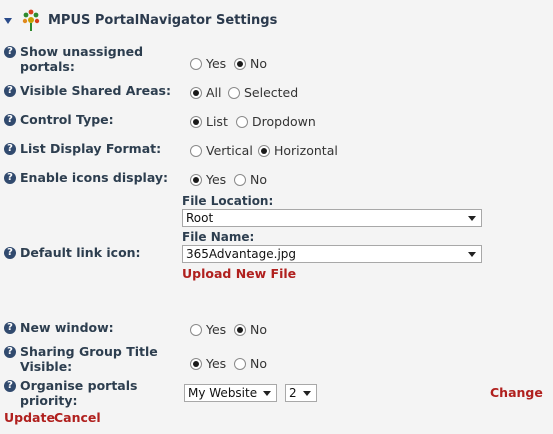  What do you see at coordinates (230, 393) in the screenshot?
I see `portal-select: My Website` at bounding box center [230, 393].